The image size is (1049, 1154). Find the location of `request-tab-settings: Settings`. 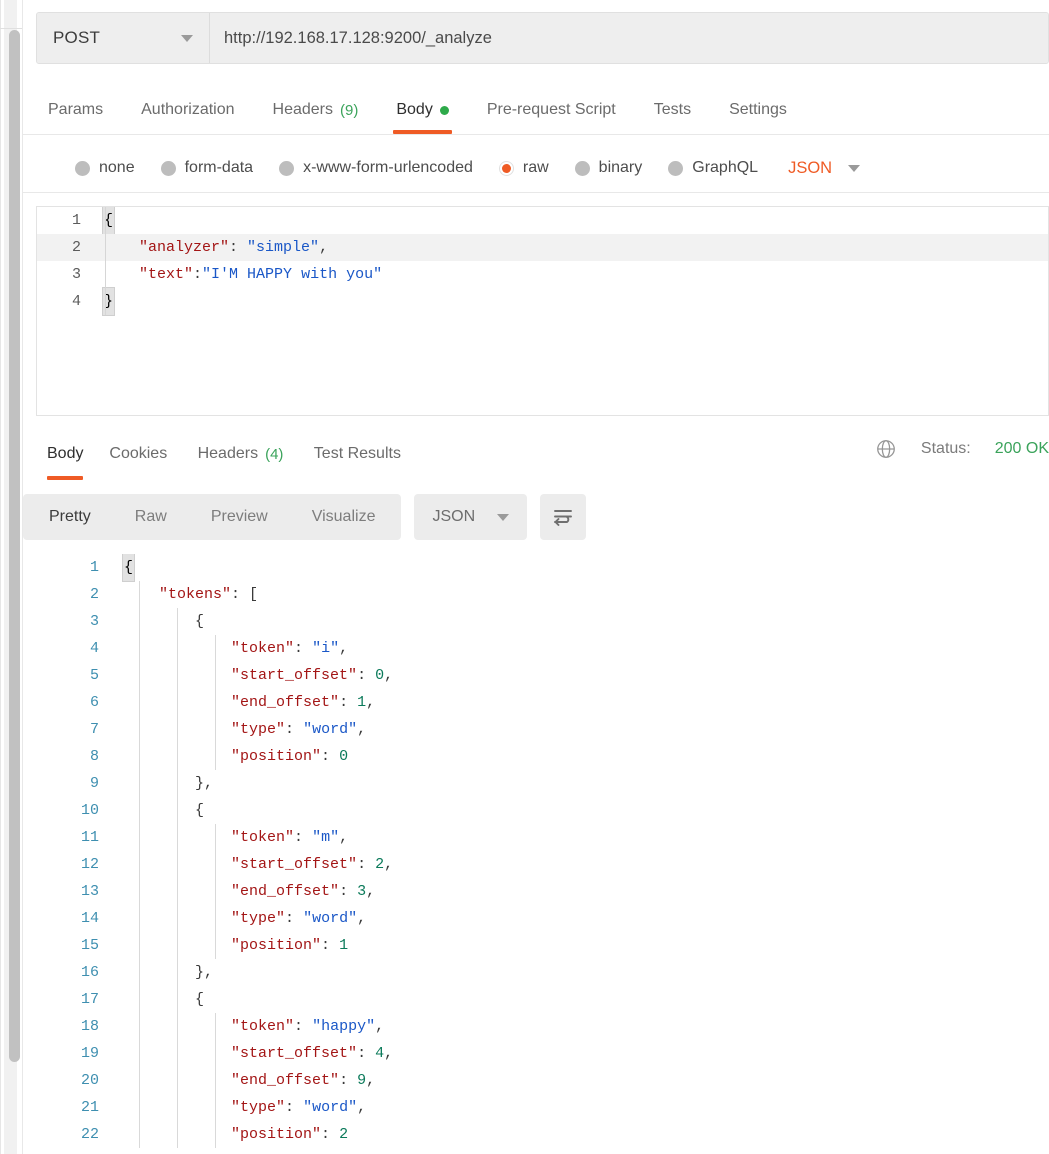

request-tab-settings: Settings is located at coordinates (758, 110).